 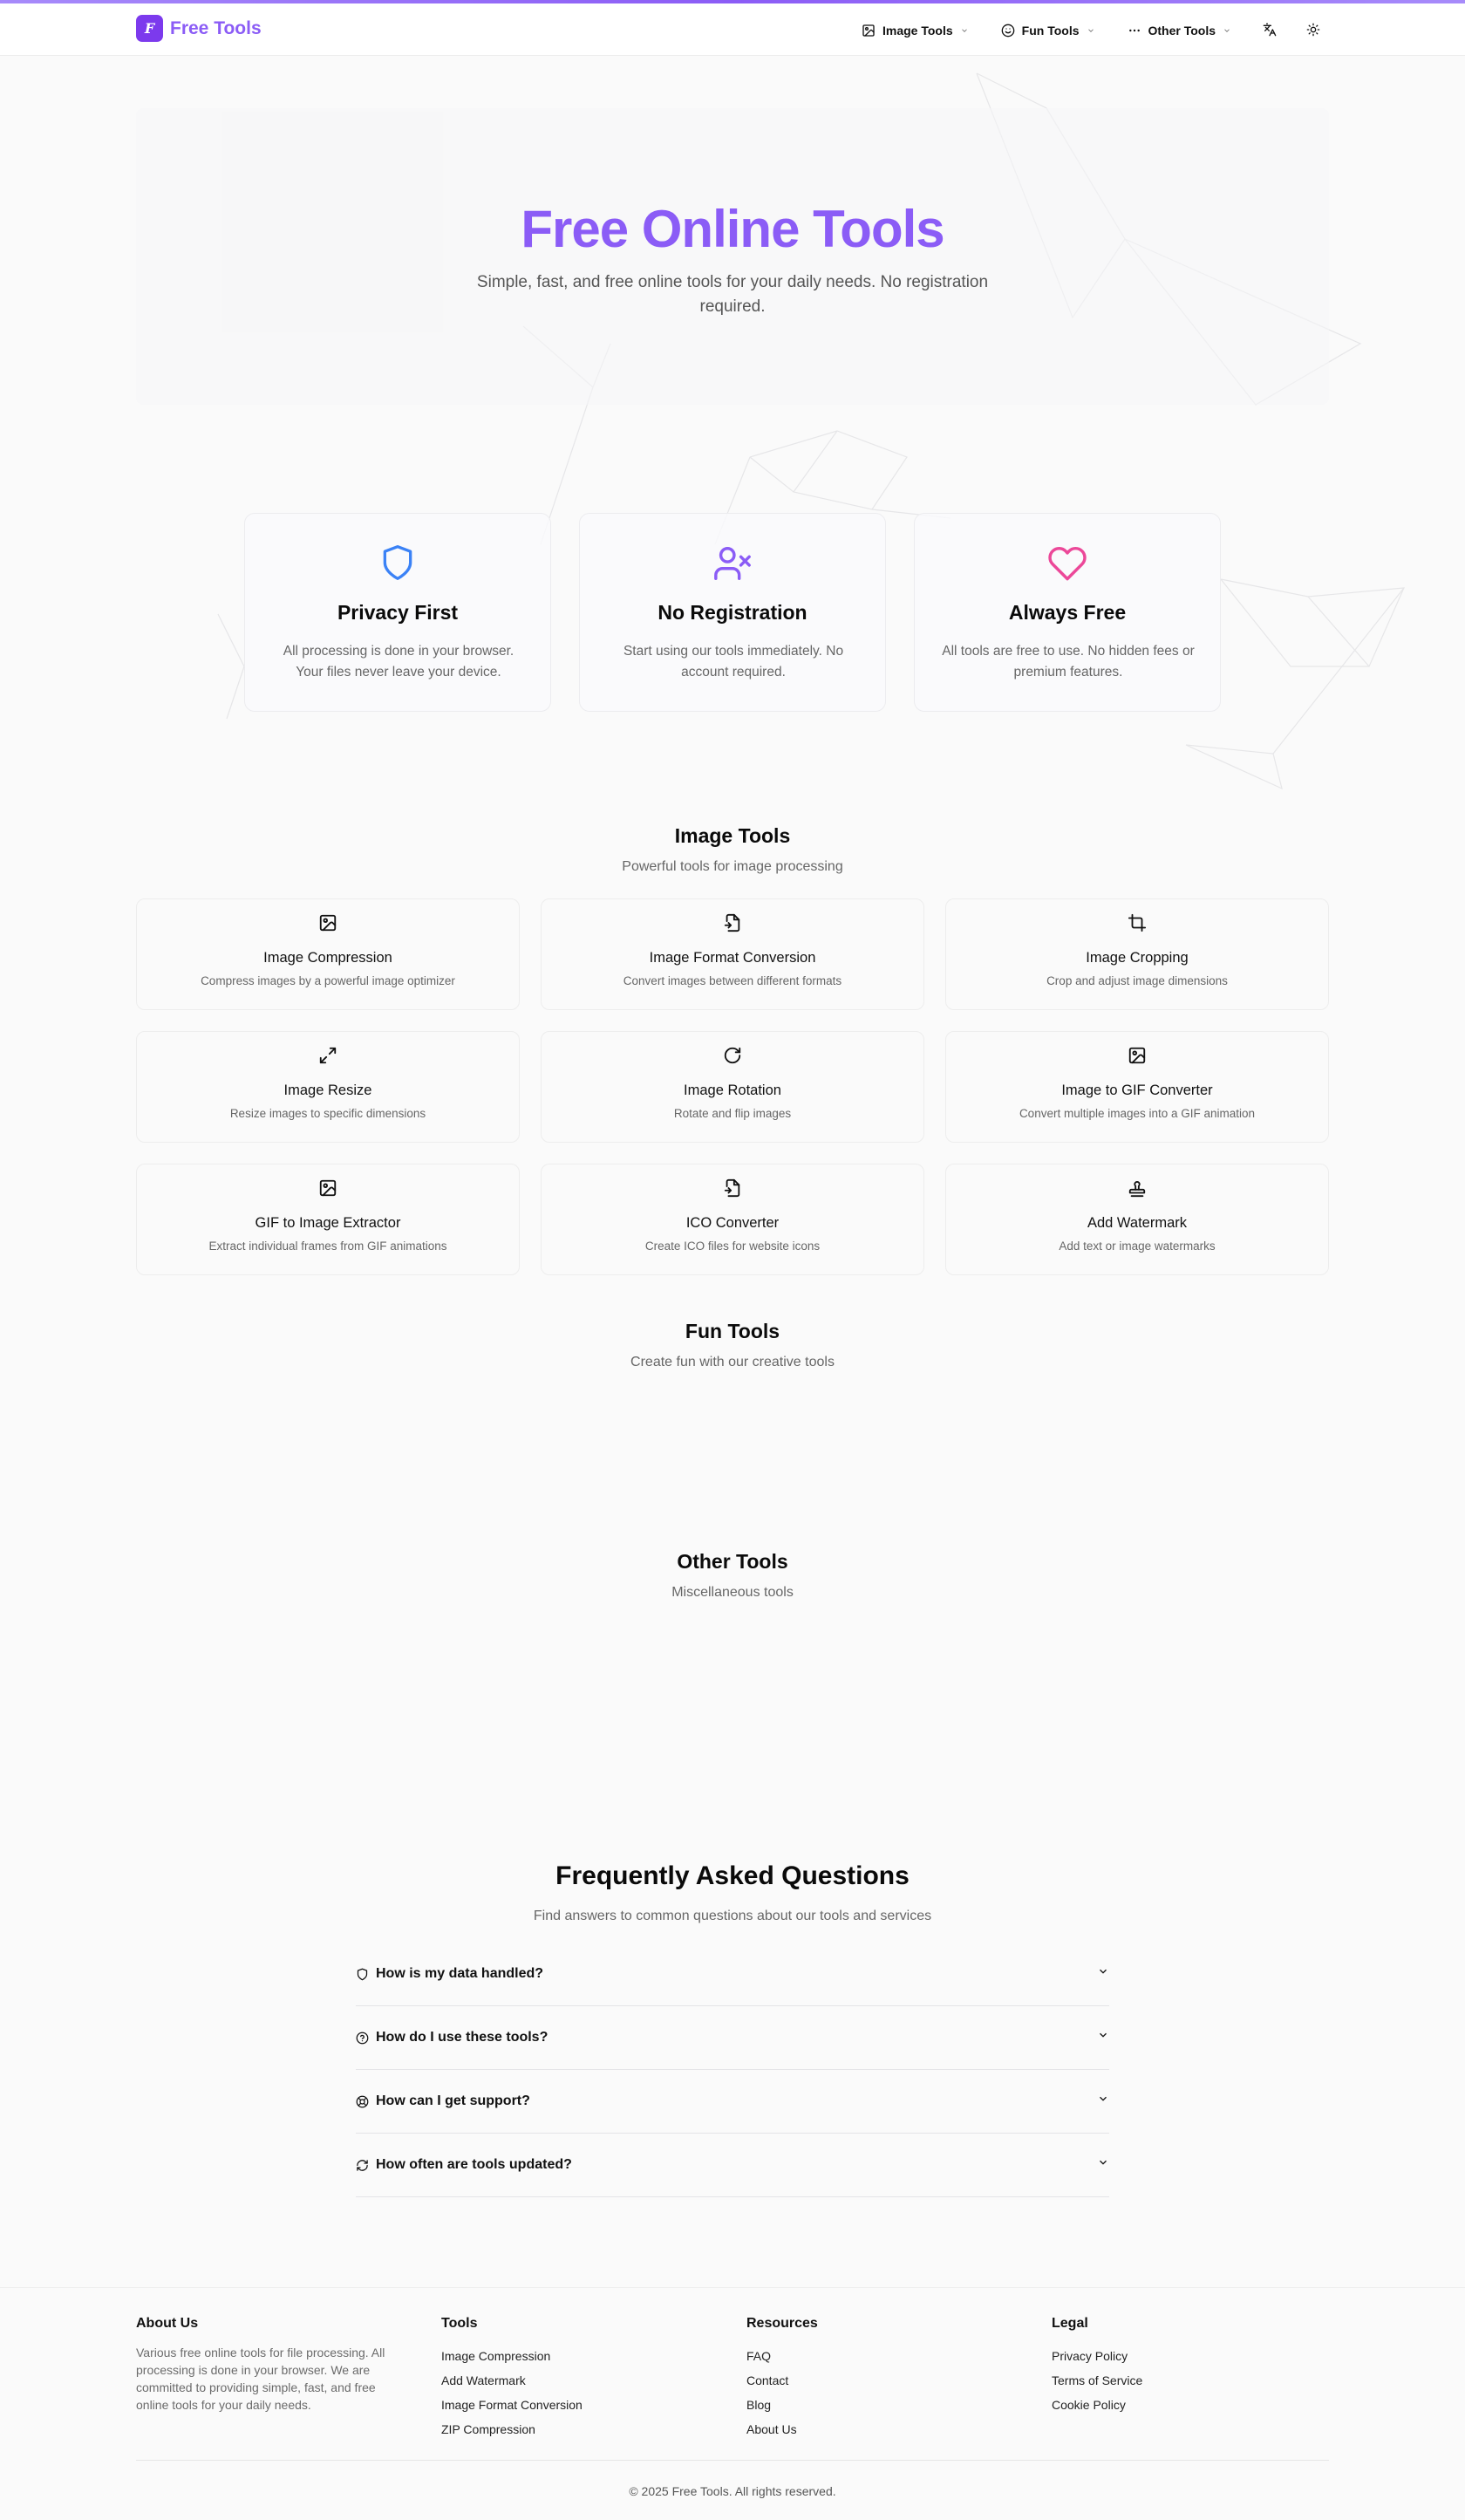 What do you see at coordinates (1134, 30) in the screenshot?
I see `more-icon` at bounding box center [1134, 30].